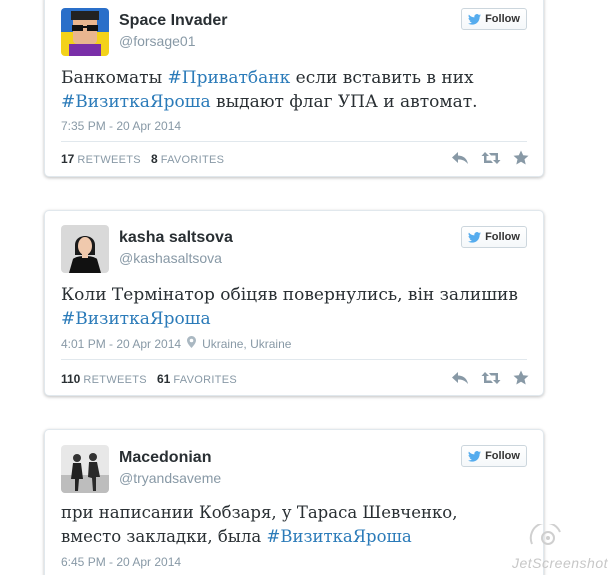  I want to click on favorites-stat: 8 FAVORITES, so click(187, 159).